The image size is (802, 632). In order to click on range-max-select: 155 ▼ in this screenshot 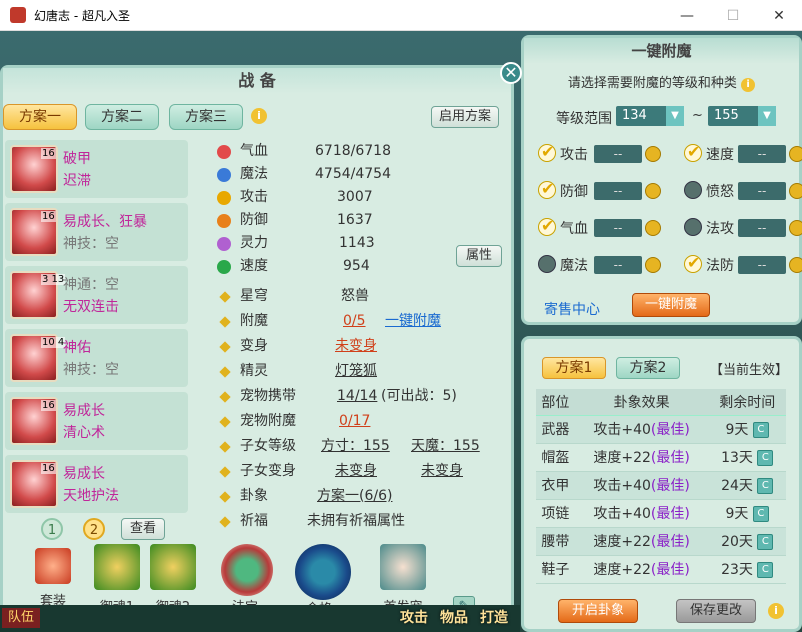, I will do `click(742, 116)`.